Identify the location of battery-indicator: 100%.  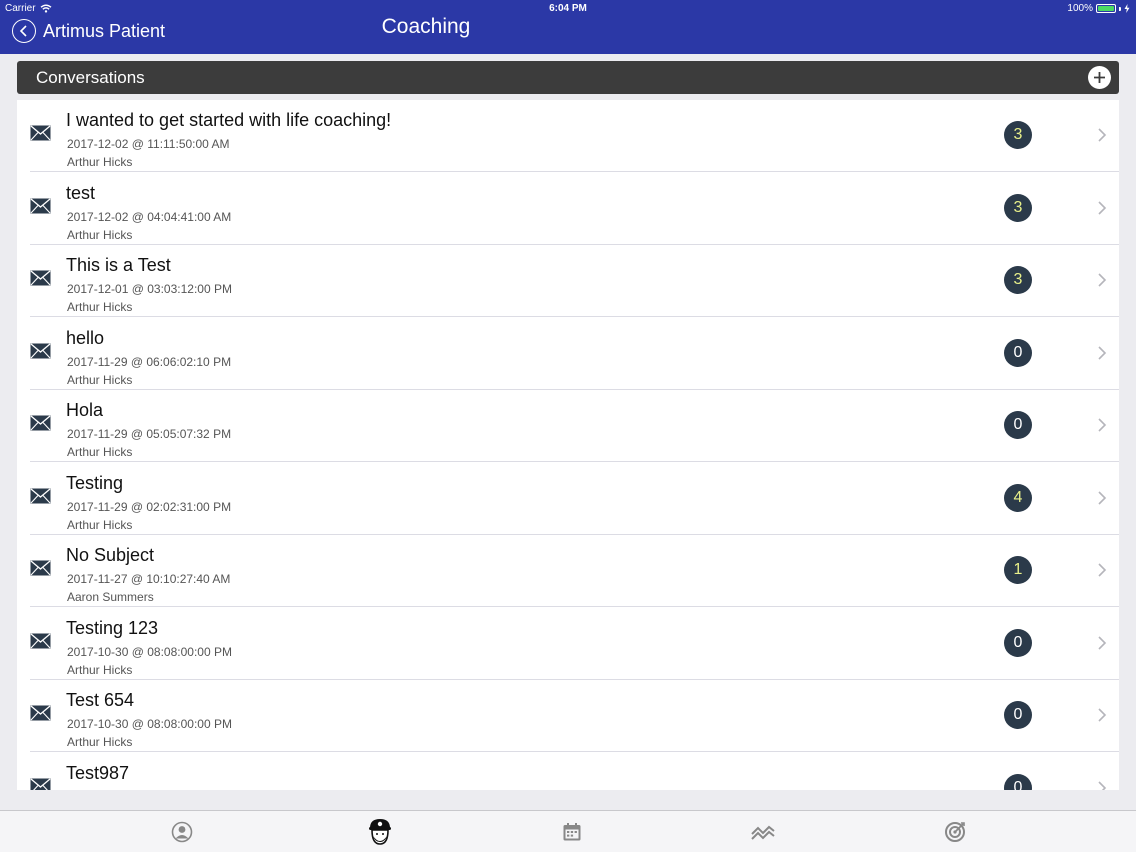
(1098, 8).